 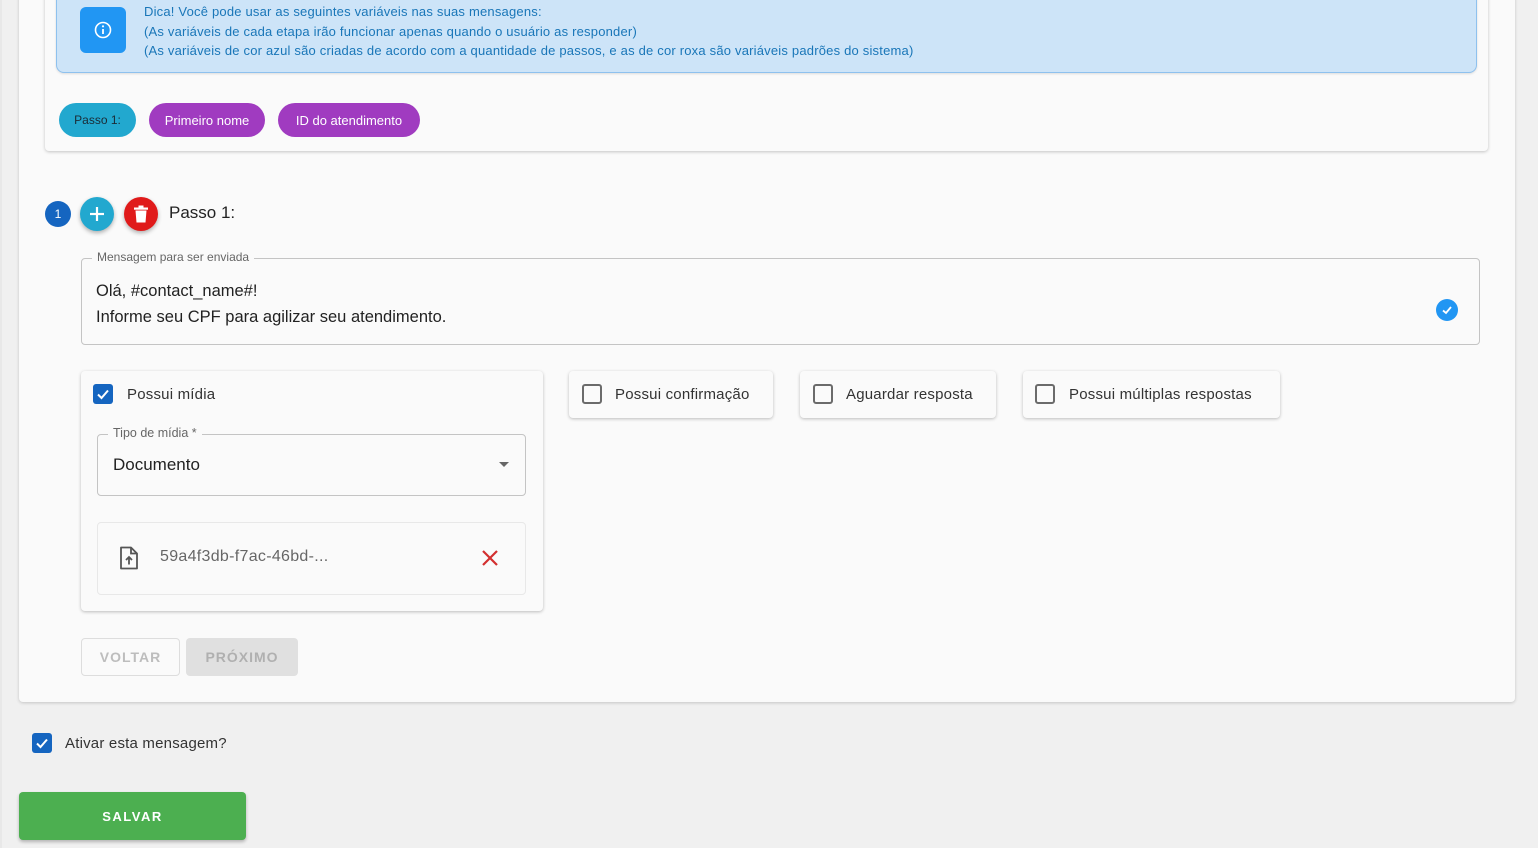 What do you see at coordinates (1045, 394) in the screenshot?
I see `multiple-responses-checkbox` at bounding box center [1045, 394].